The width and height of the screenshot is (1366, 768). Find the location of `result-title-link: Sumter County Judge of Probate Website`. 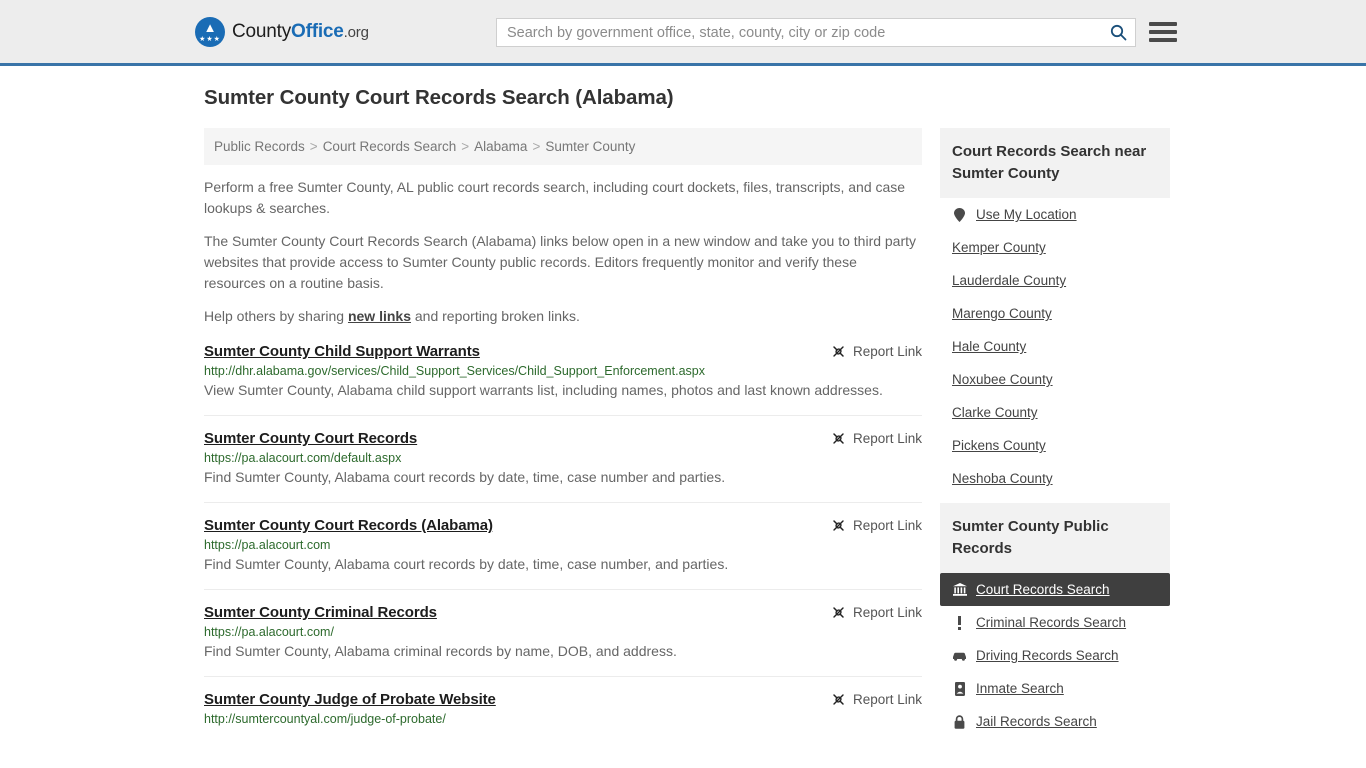

result-title-link: Sumter County Judge of Probate Website is located at coordinates (350, 699).